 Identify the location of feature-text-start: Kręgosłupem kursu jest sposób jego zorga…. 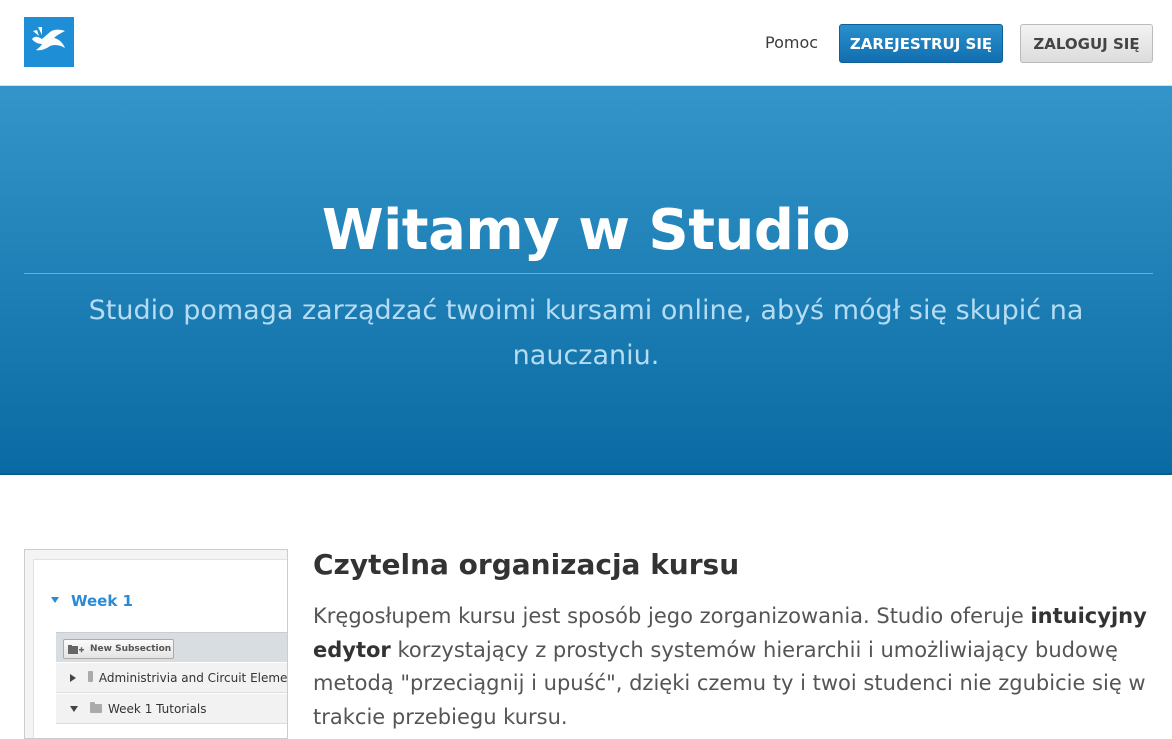
(672, 616).